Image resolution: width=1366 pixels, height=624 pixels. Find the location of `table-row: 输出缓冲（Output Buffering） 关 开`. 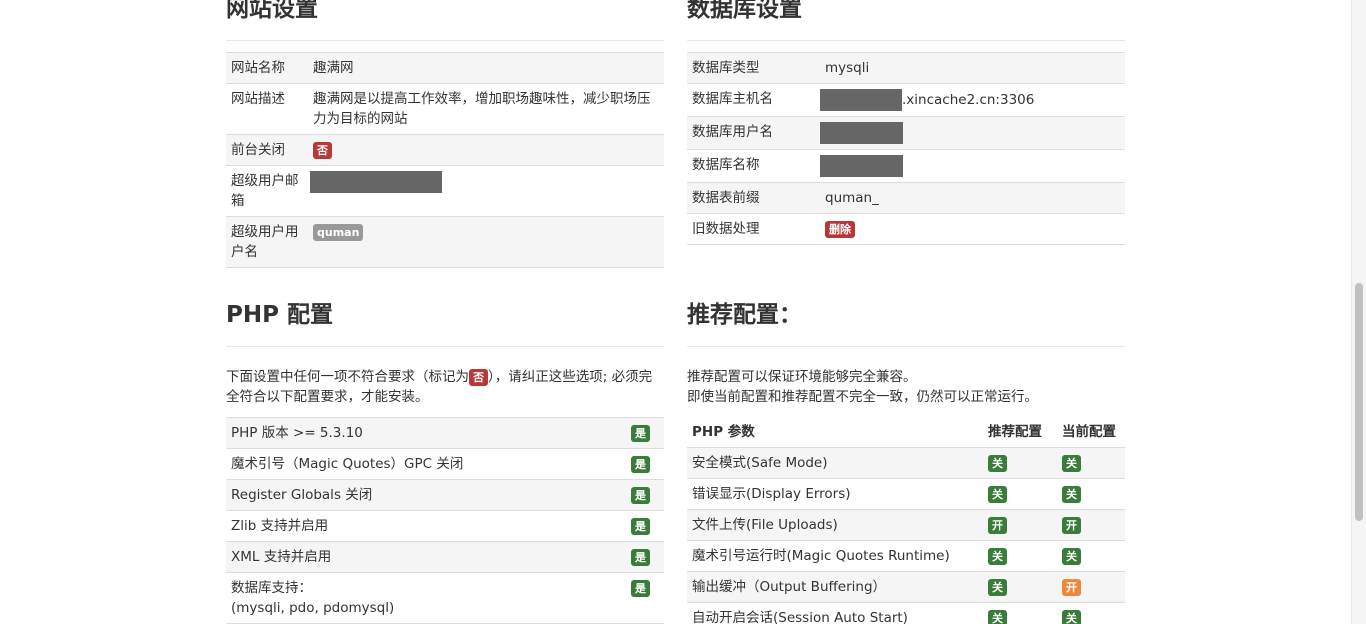

table-row: 输出缓冲（Output Buffering） 关 开 is located at coordinates (906, 587).